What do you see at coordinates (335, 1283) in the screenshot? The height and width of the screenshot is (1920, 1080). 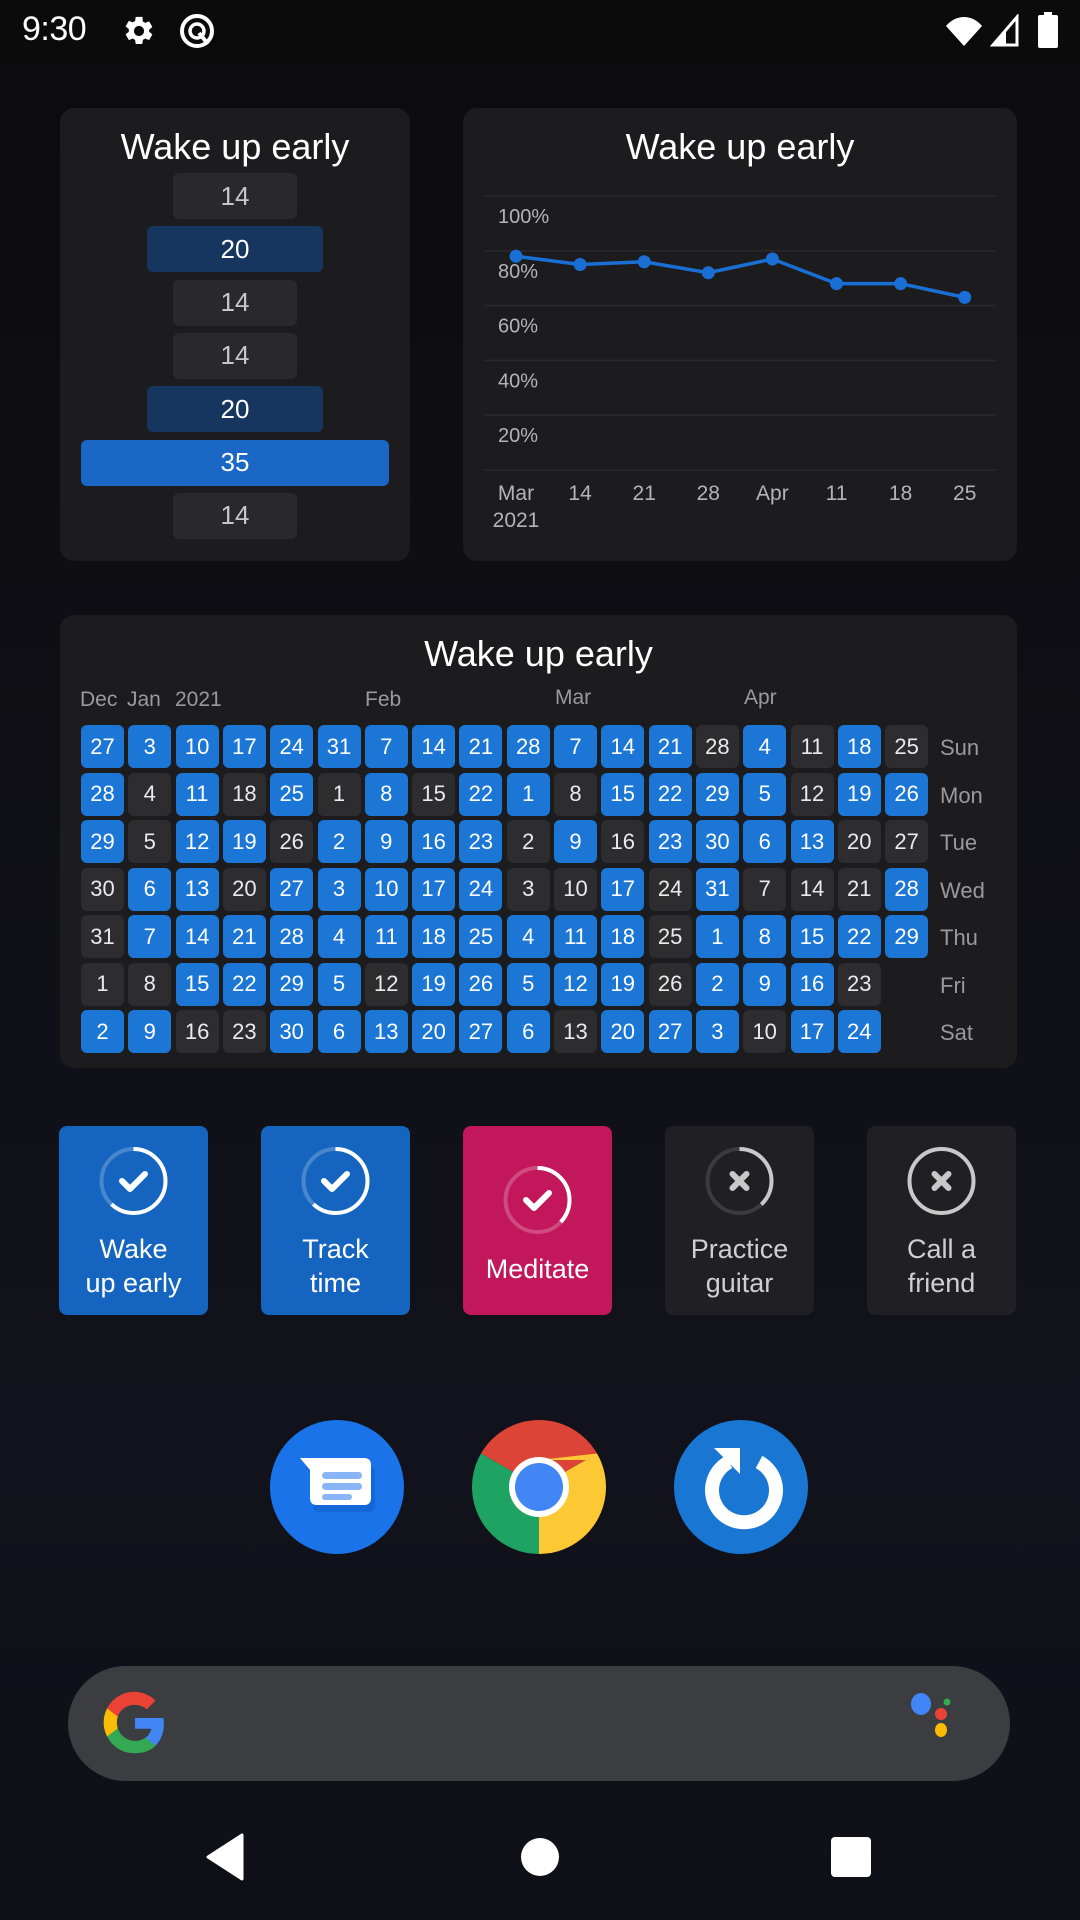 I see `habit-label-line: time` at bounding box center [335, 1283].